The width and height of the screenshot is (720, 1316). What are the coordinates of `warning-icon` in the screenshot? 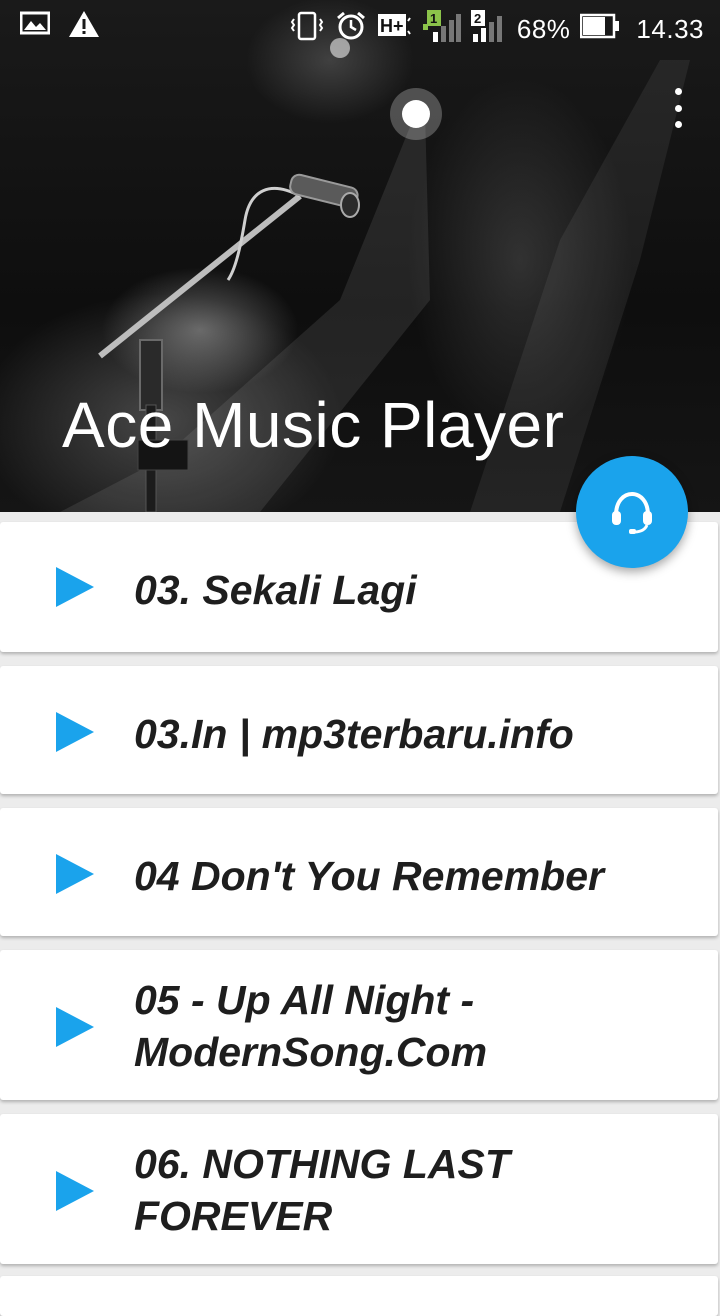 It's located at (84, 27).